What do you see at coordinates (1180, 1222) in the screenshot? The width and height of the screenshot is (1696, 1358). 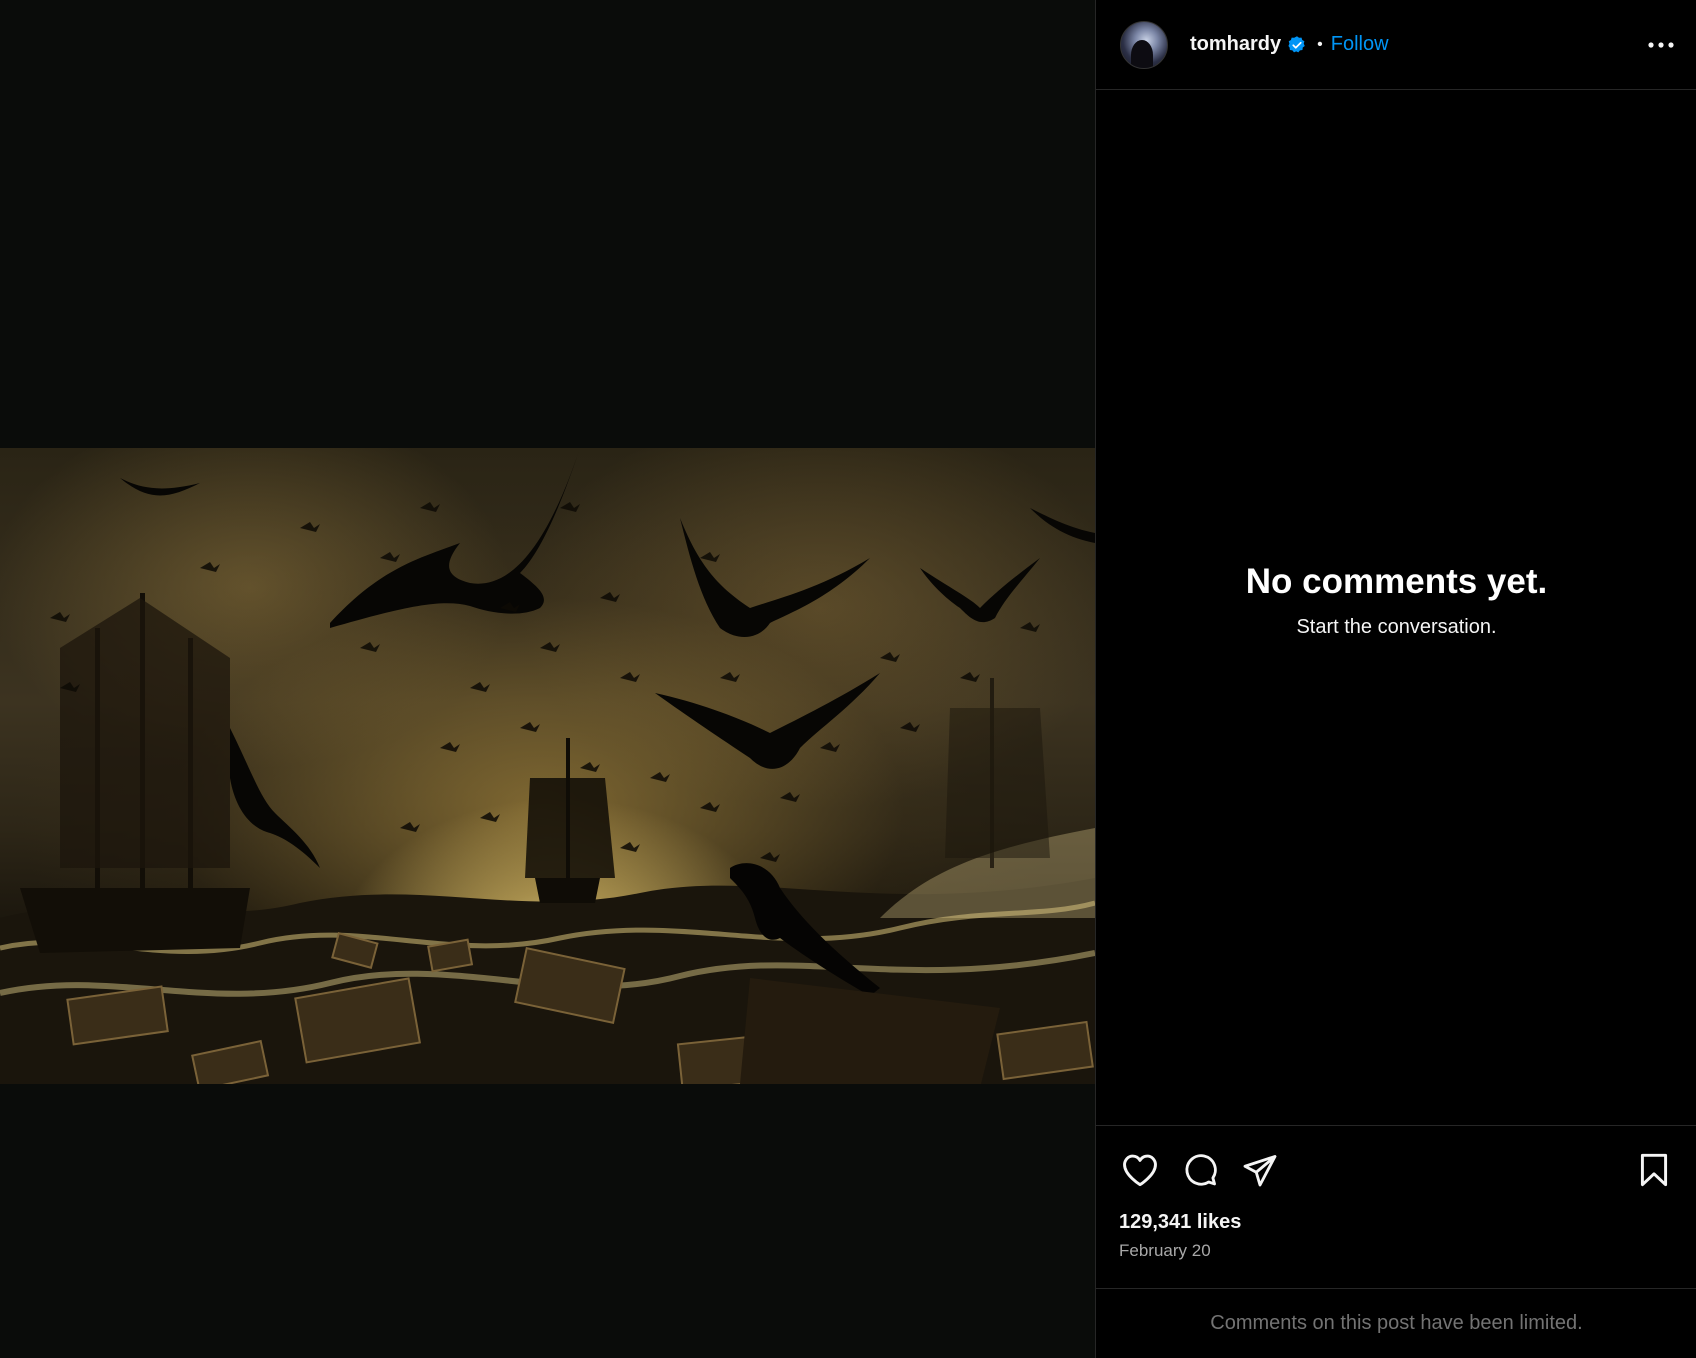 I see `likes-count: 129,341 likes` at bounding box center [1180, 1222].